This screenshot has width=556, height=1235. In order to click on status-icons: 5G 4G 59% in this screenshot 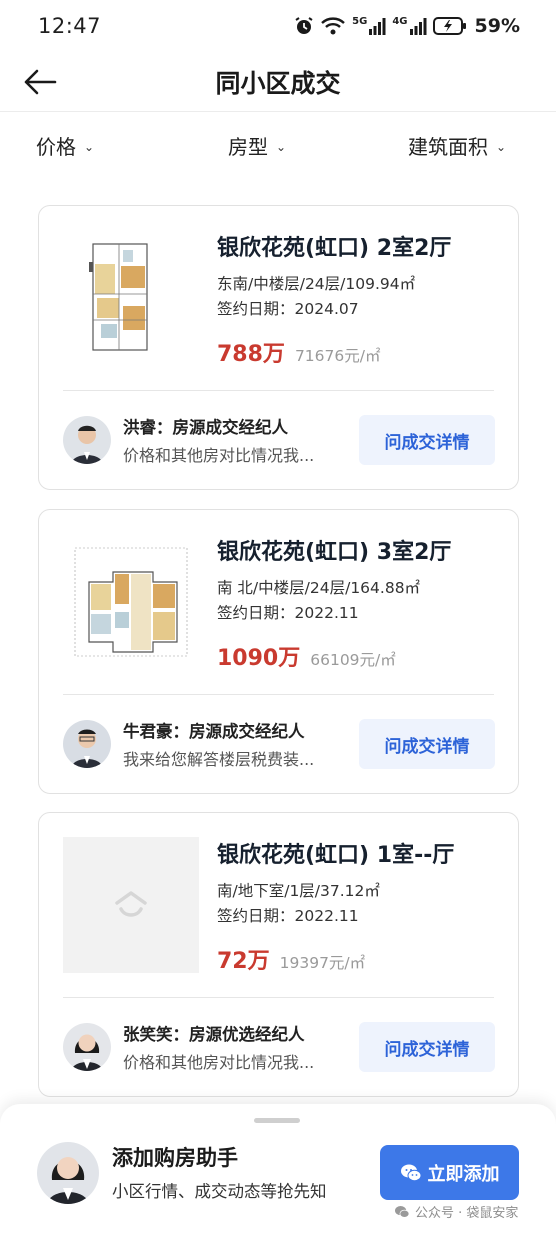, I will do `click(407, 26)`.